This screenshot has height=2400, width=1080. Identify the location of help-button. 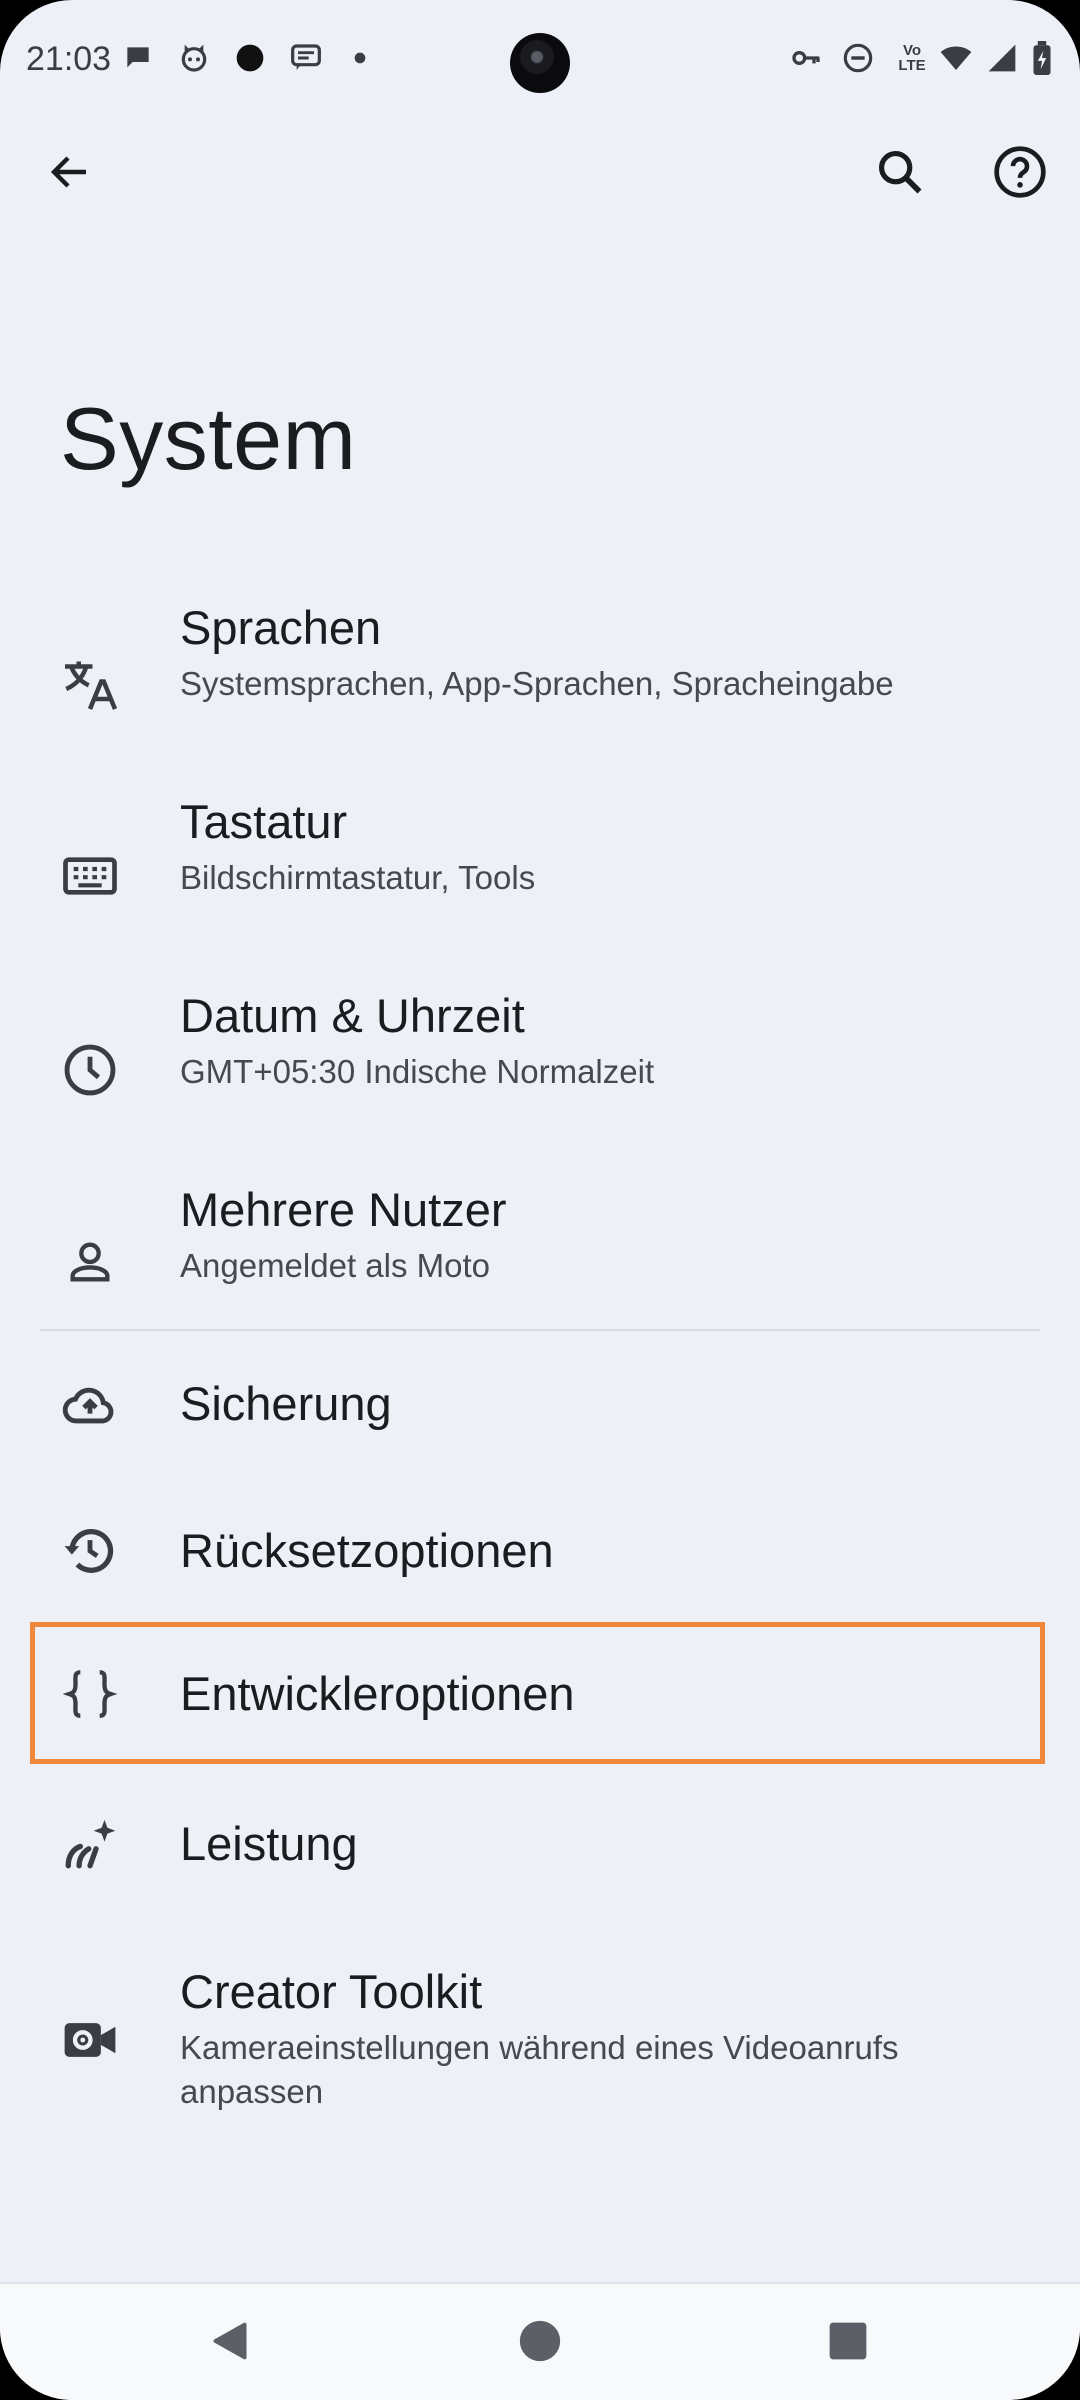
(1020, 174).